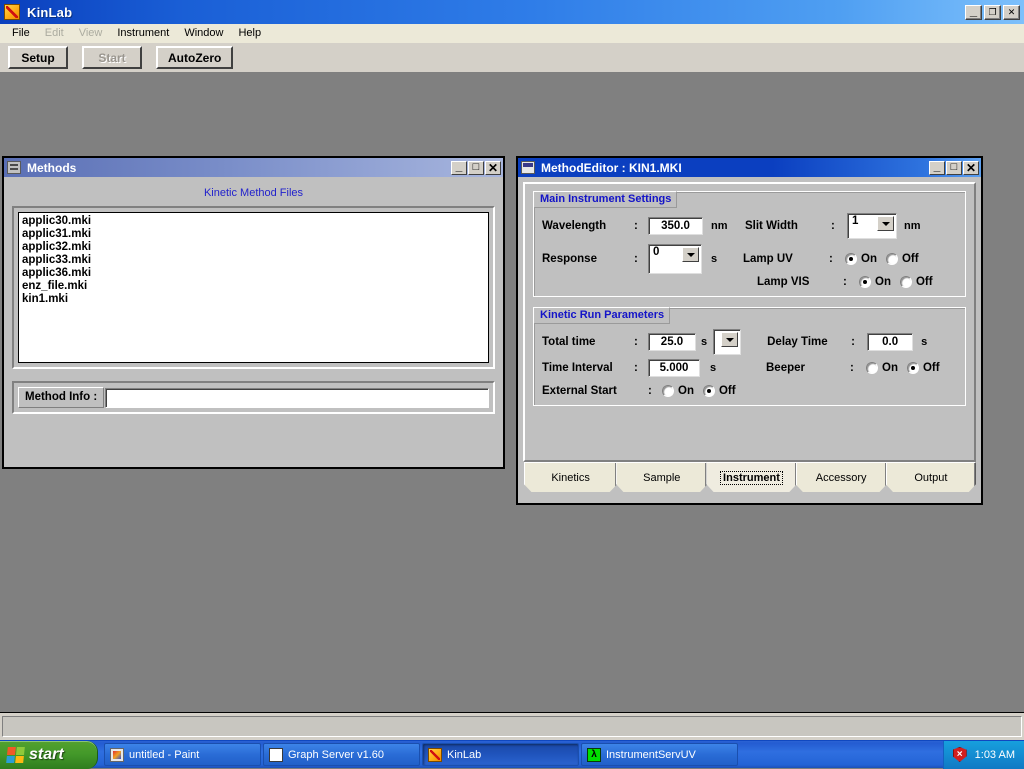  I want to click on slit-width-unit: nm, so click(912, 226).